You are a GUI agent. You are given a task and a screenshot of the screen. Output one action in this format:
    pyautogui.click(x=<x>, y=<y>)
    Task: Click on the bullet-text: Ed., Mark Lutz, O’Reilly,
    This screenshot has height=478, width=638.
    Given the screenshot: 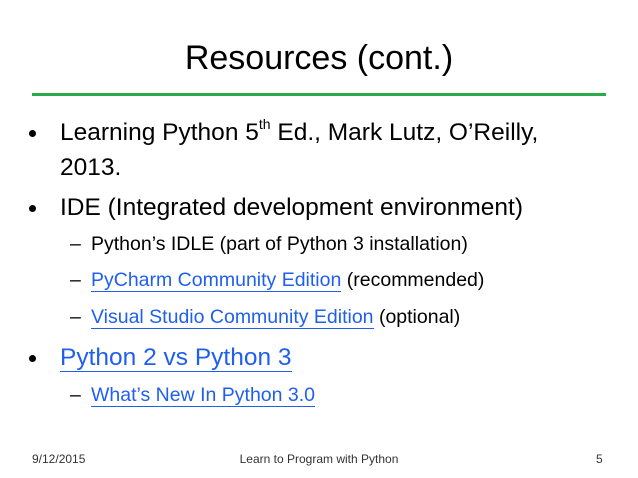 What is the action you would take?
    pyautogui.click(x=404, y=132)
    